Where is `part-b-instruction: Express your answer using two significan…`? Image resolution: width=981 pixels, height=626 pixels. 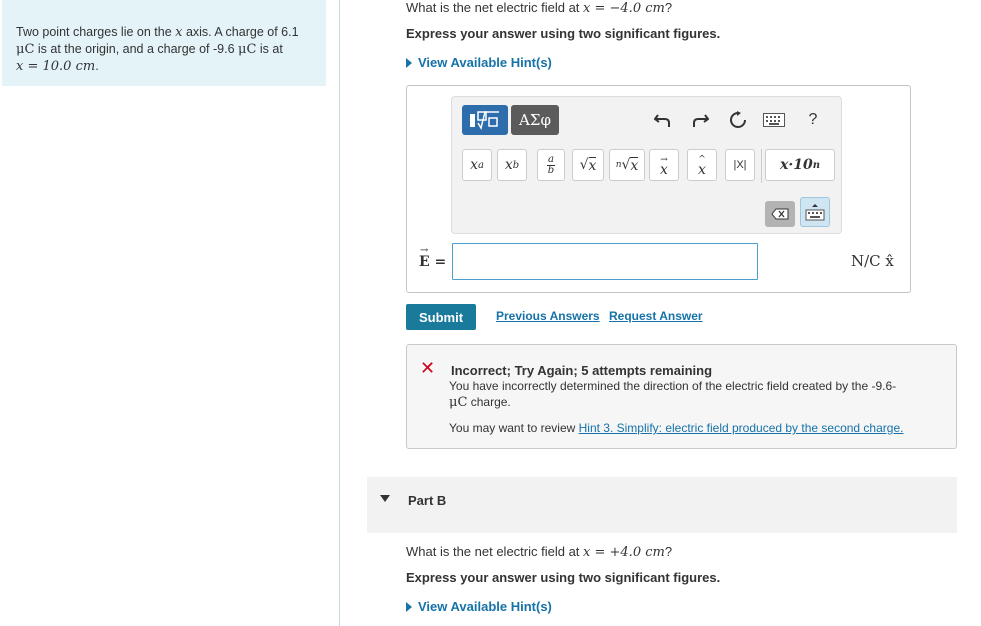 part-b-instruction: Express your answer using two significan… is located at coordinates (563, 577).